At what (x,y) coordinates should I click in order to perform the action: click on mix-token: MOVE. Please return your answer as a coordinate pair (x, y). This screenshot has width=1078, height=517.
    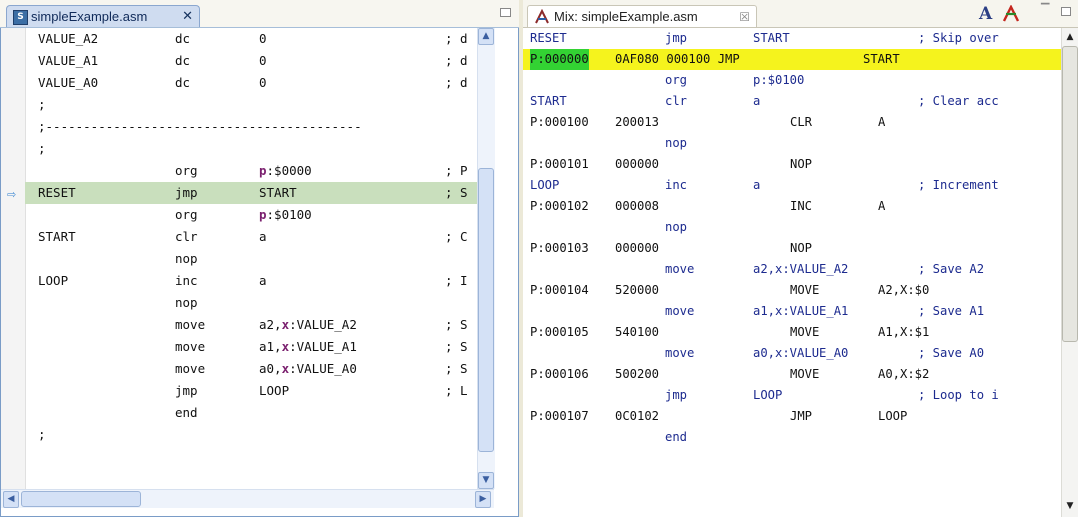
    Looking at the image, I should click on (805, 290).